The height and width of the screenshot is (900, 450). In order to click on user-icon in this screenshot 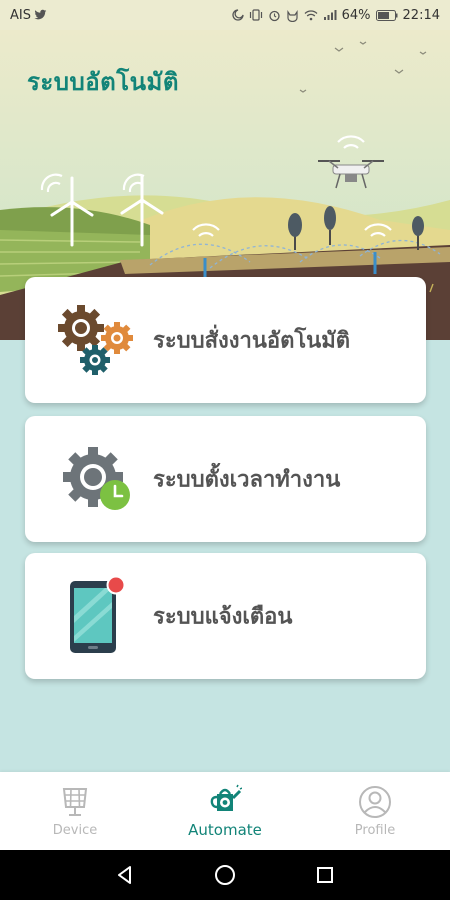, I will do `click(375, 801)`.